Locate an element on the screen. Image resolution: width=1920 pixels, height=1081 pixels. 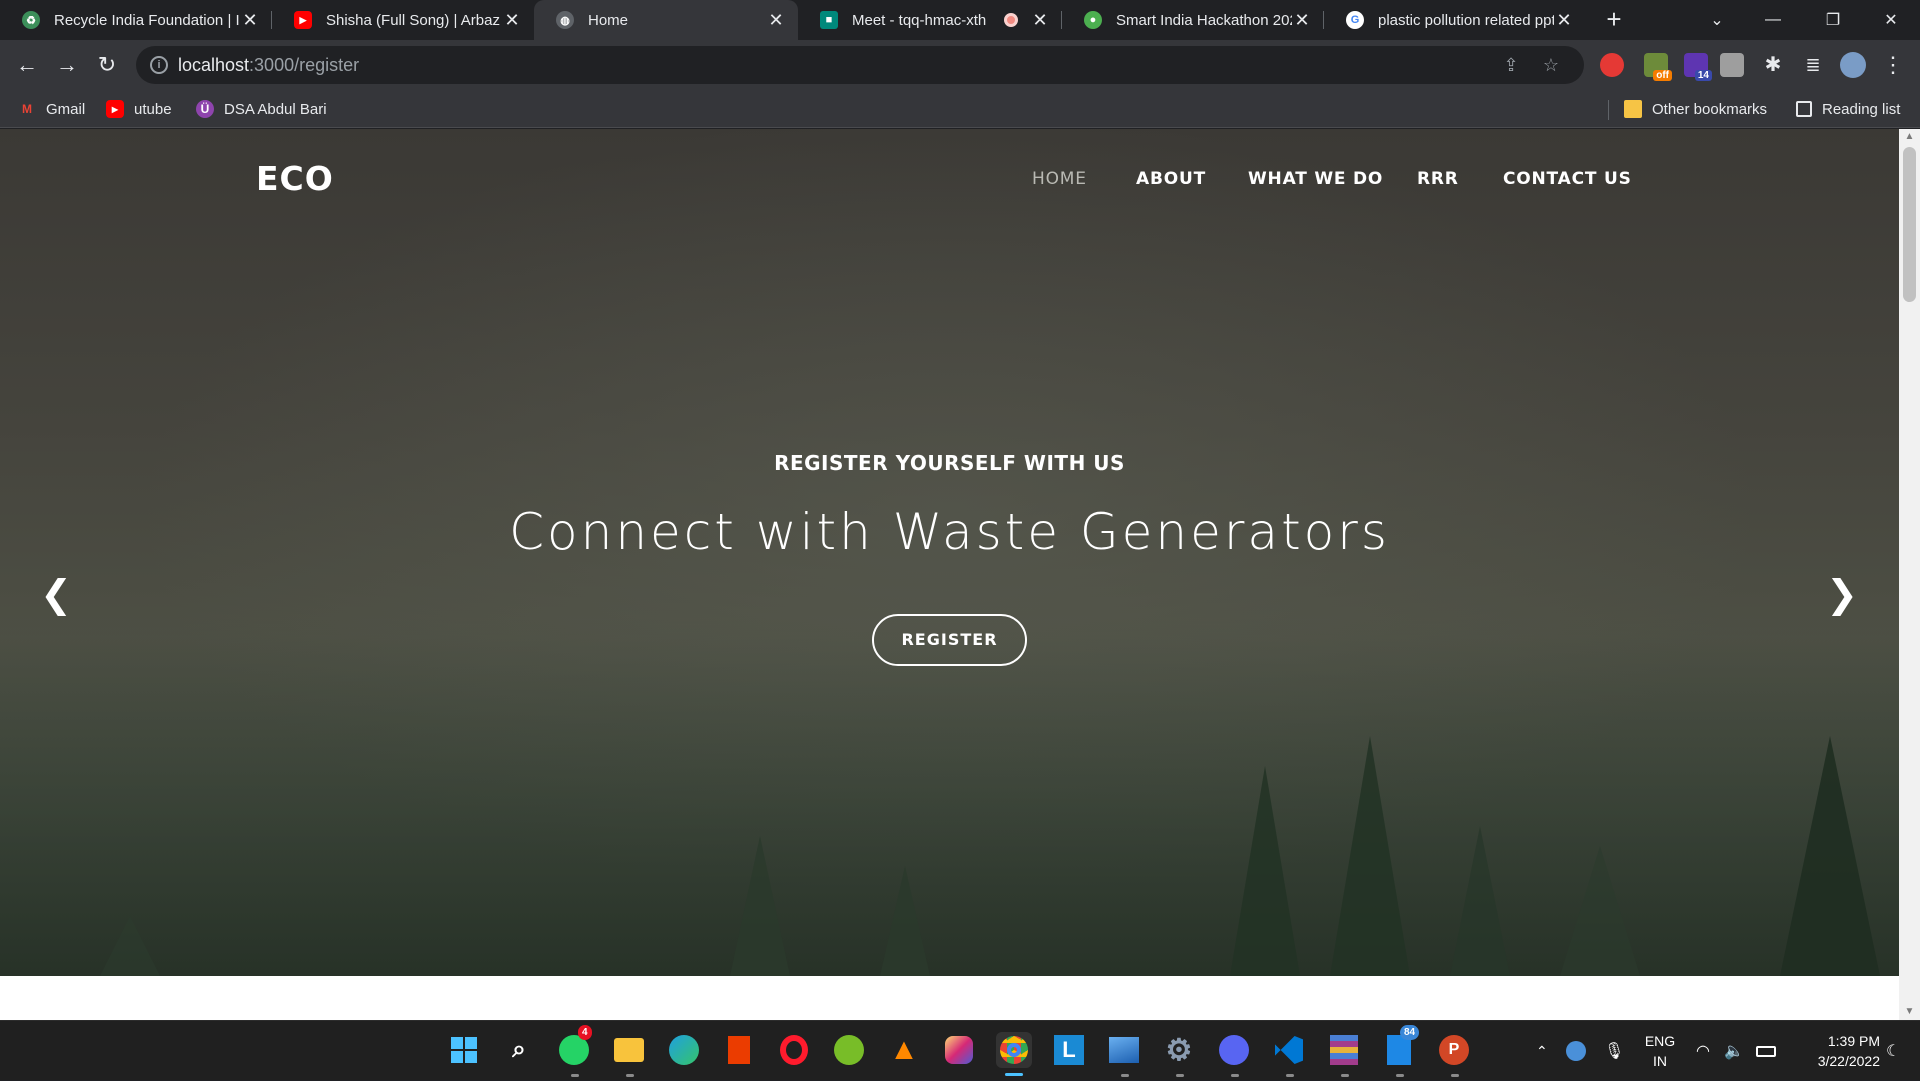
extension-grey-icon is located at coordinates (1732, 65).